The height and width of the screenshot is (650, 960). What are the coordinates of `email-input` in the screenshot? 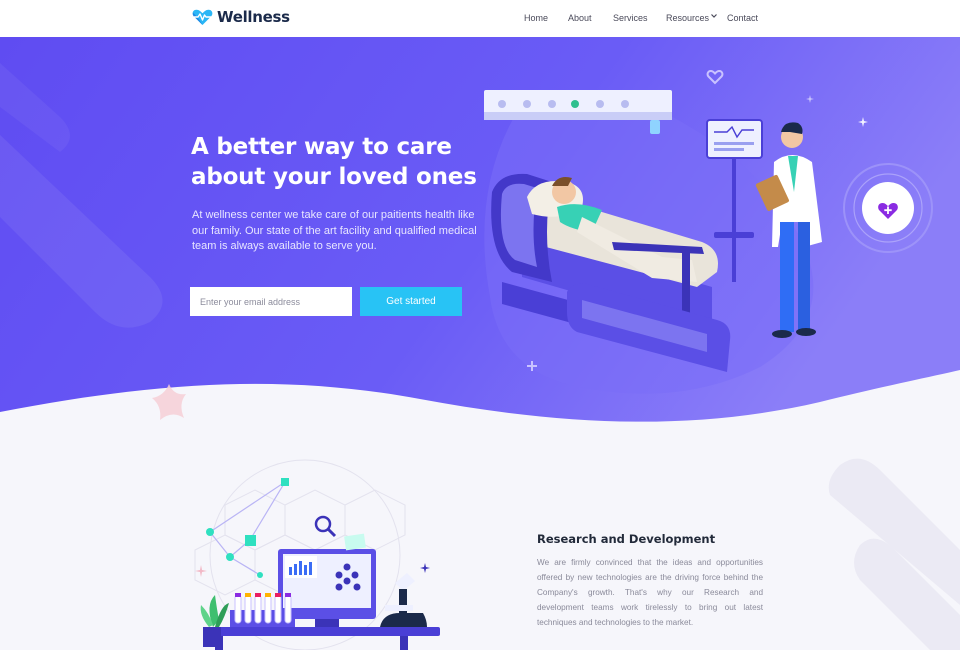 It's located at (271, 301).